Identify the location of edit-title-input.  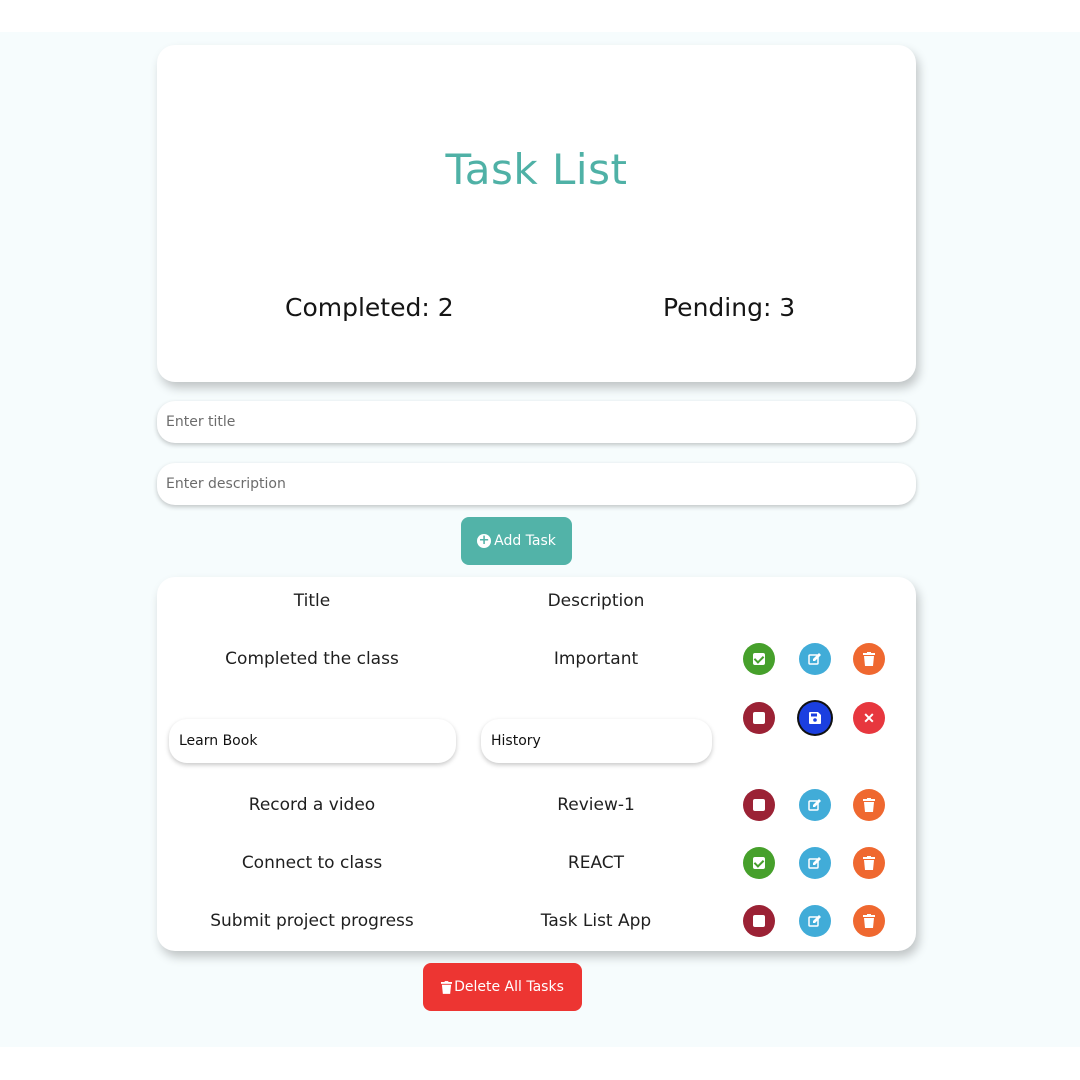
(312, 741).